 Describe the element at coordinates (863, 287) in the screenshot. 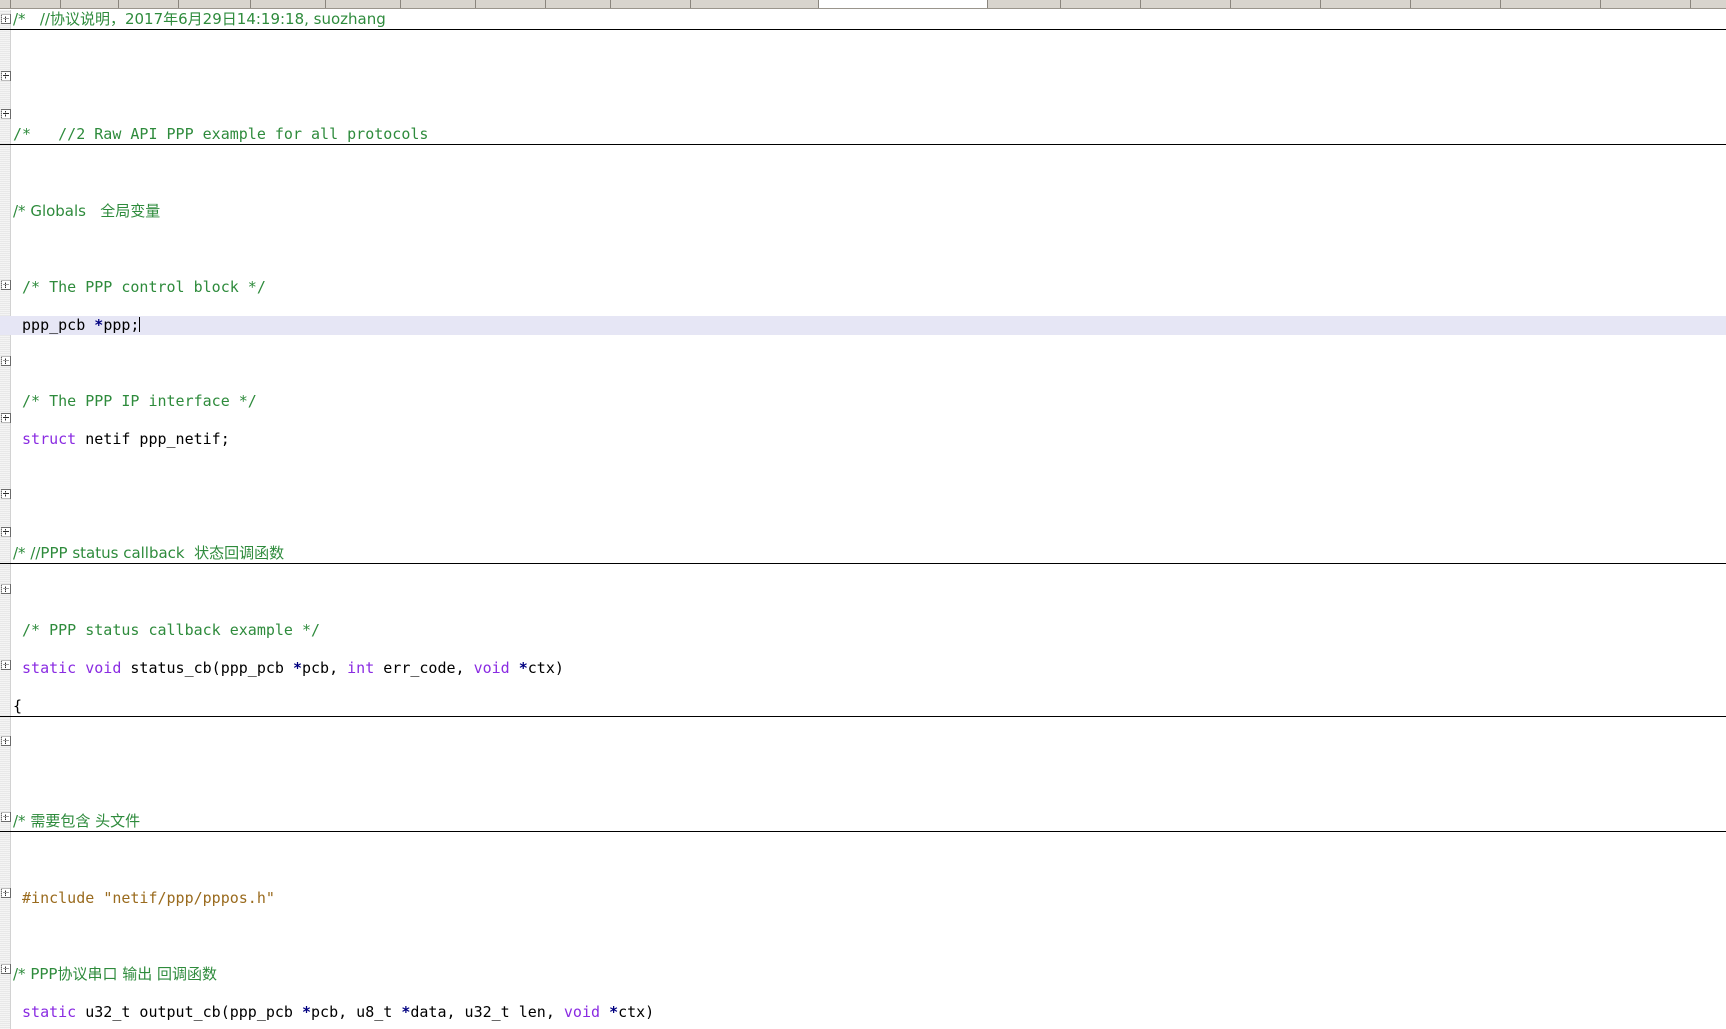

I see `code-line: /* The PPP control block */` at that location.